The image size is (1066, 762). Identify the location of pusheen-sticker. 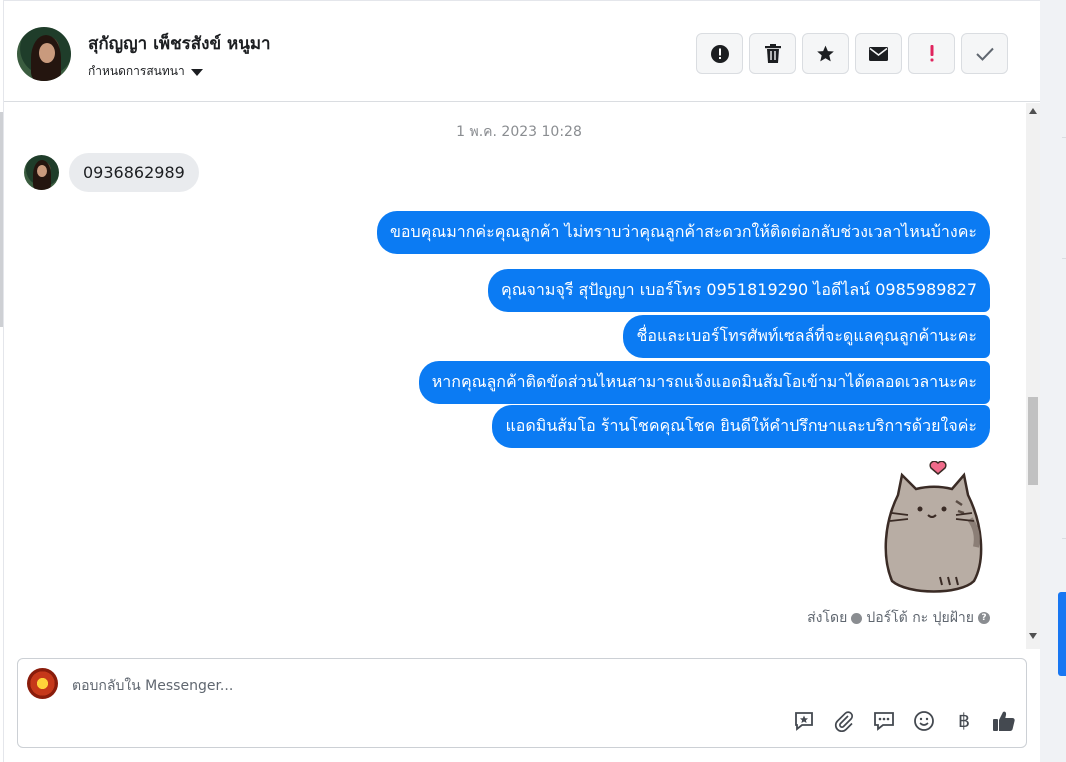
(936, 528).